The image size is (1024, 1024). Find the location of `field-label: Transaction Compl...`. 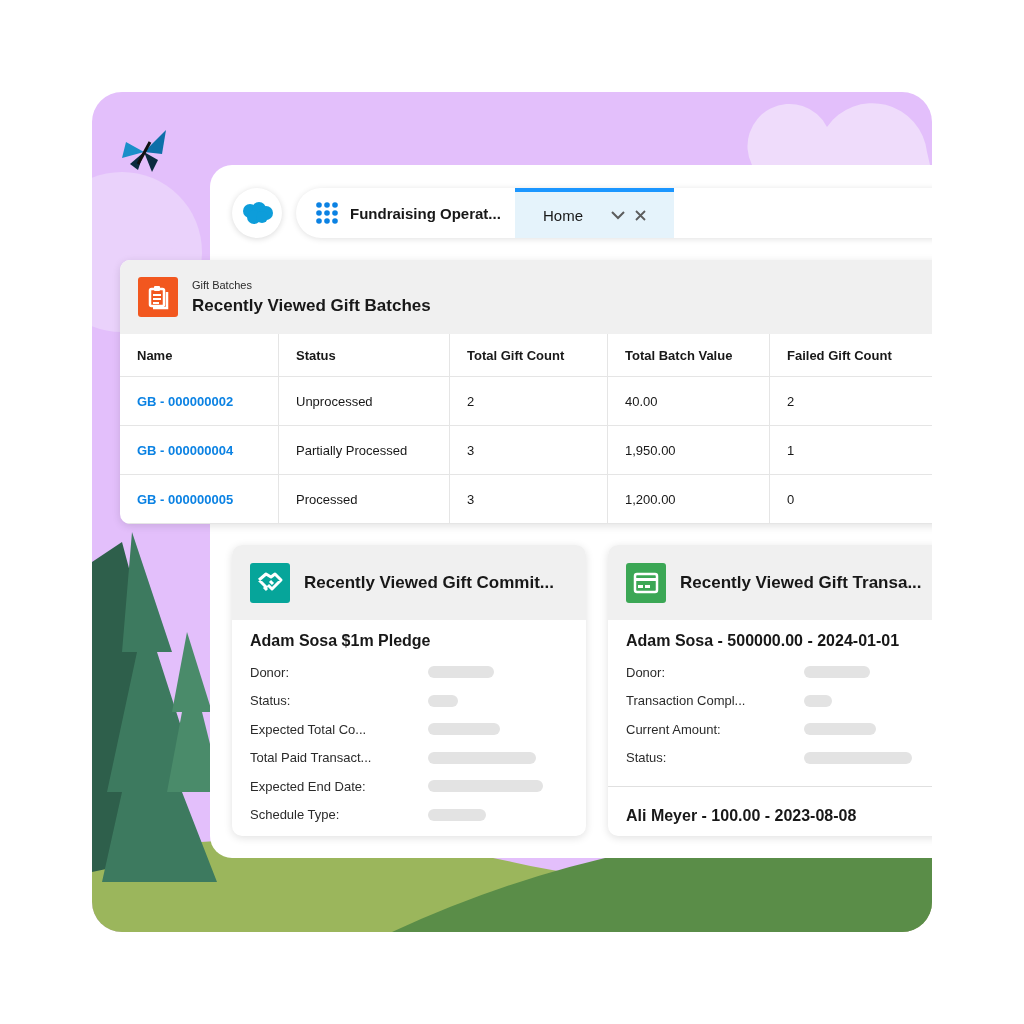

field-label: Transaction Compl... is located at coordinates (686, 701).